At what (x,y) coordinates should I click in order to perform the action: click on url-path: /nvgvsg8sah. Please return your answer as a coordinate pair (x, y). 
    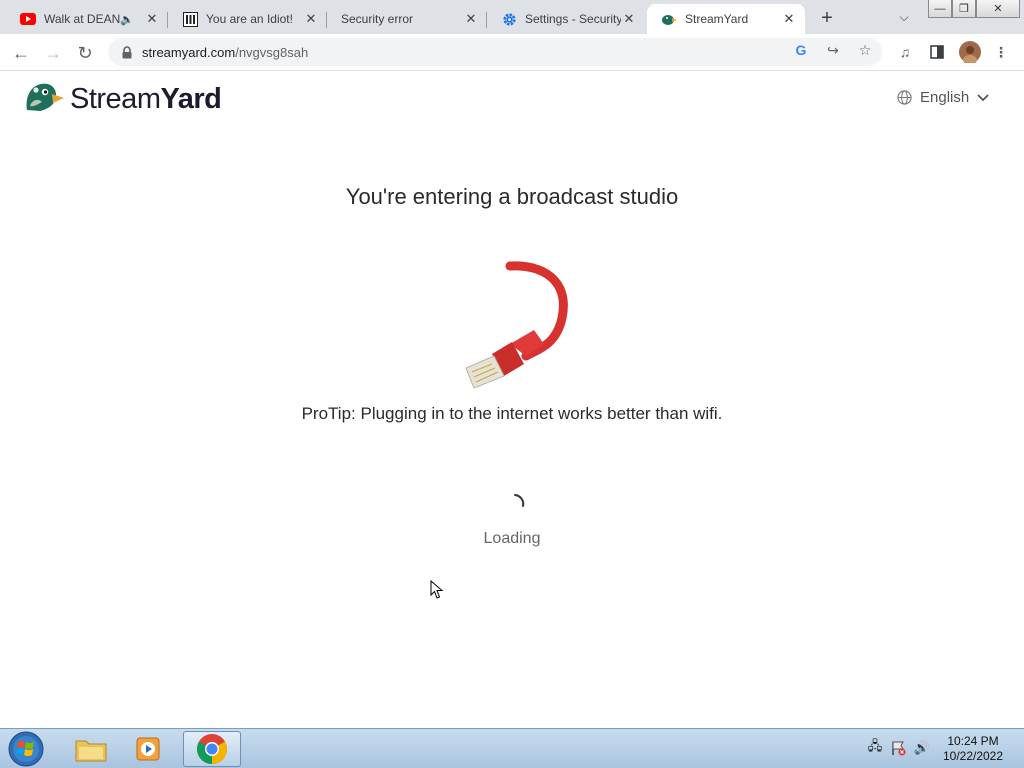
    Looking at the image, I should click on (272, 52).